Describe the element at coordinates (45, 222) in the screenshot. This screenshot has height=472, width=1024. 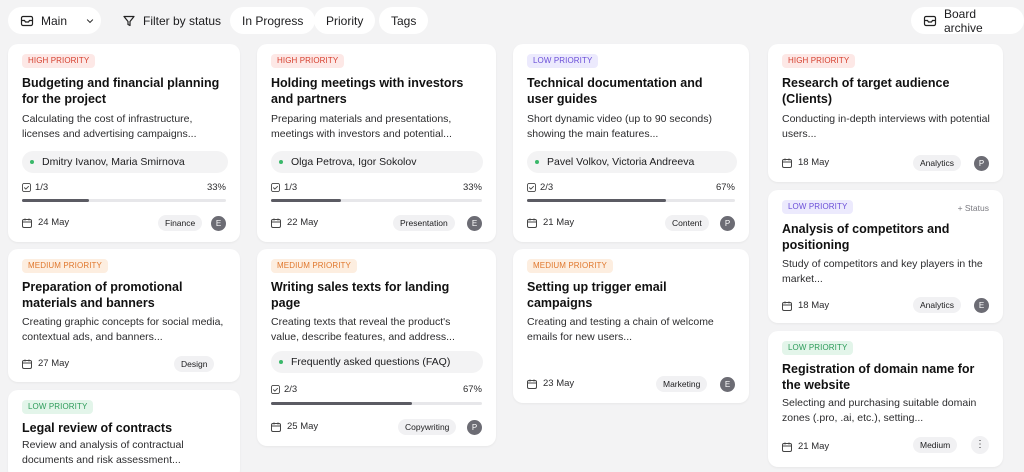
I see `due-date: 24 May` at that location.